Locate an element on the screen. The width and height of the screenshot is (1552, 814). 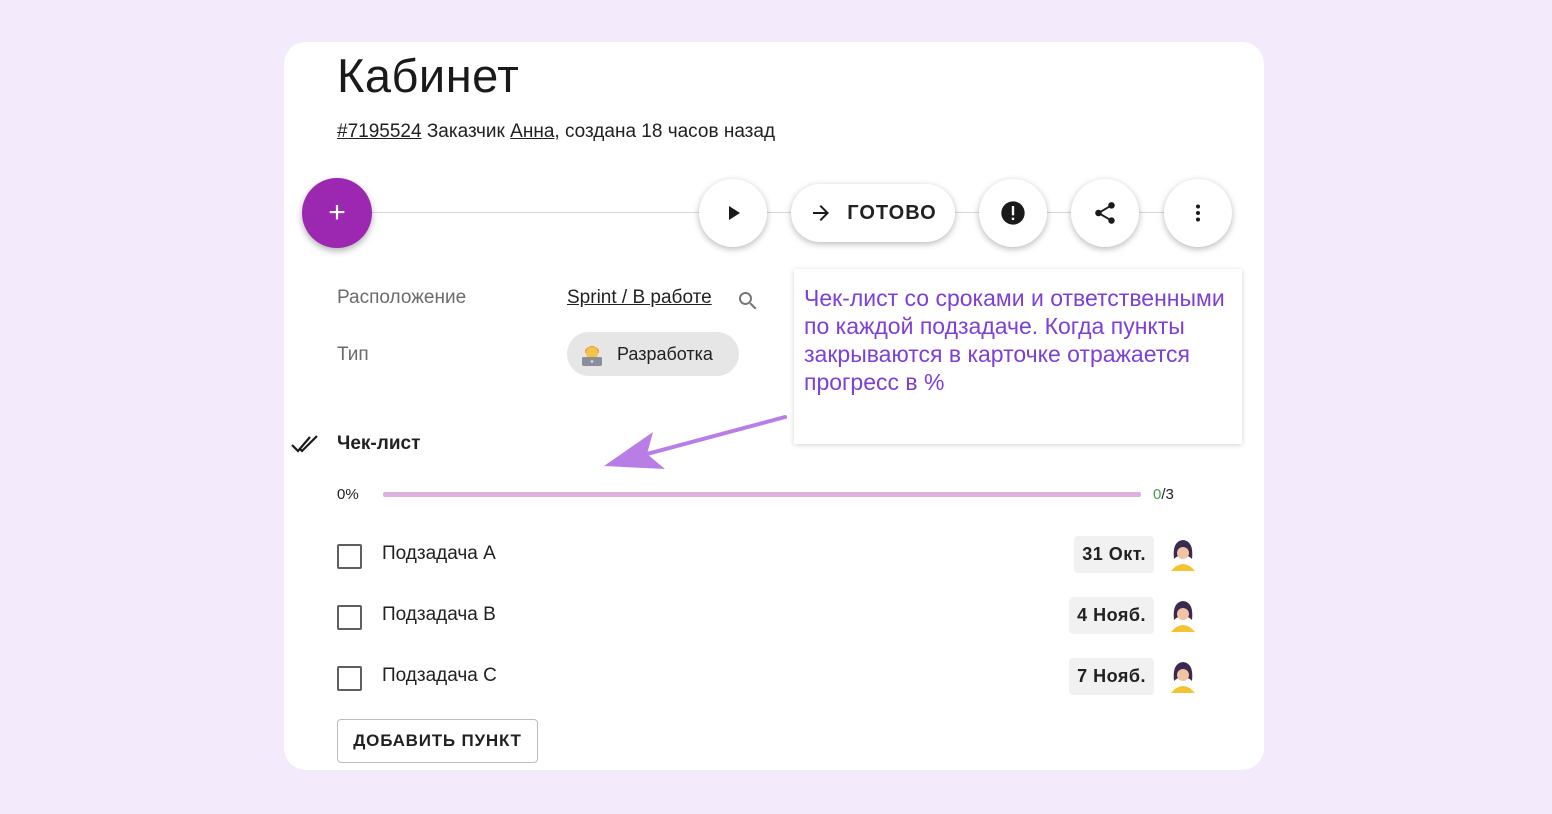
type-chip-label: Разработка is located at coordinates (665, 353).